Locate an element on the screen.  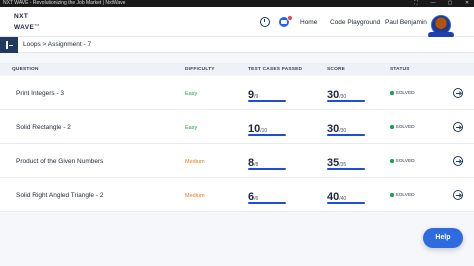
fullscreen-icon: ⛶ is located at coordinates (416, 3).